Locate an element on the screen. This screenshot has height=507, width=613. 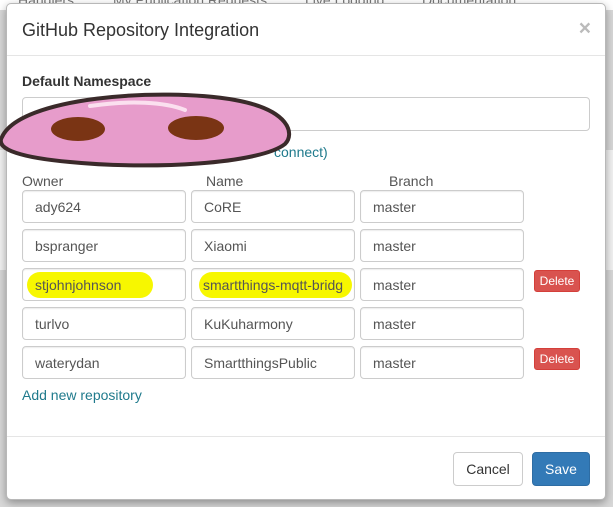
add-repository-link: Add new repository is located at coordinates (82, 395).